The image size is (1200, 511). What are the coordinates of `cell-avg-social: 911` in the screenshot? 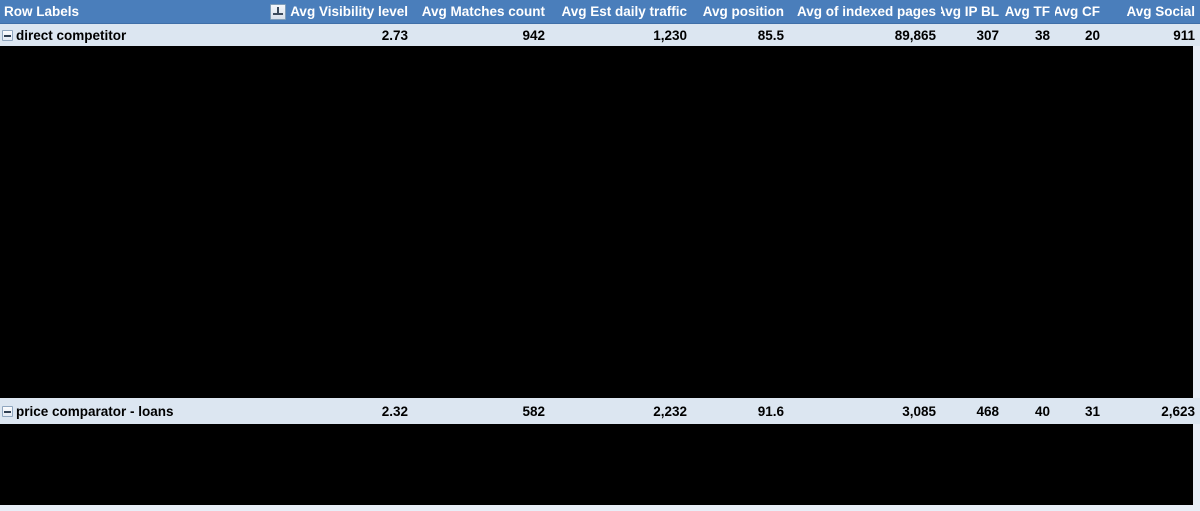 It's located at (1184, 35).